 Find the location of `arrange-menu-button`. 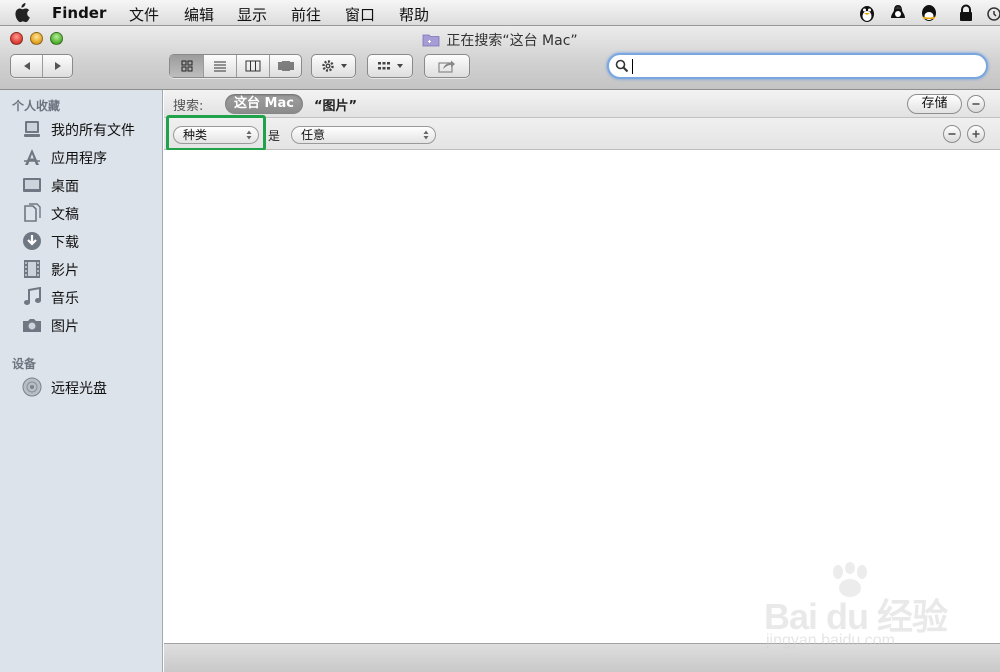

arrange-menu-button is located at coordinates (390, 66).